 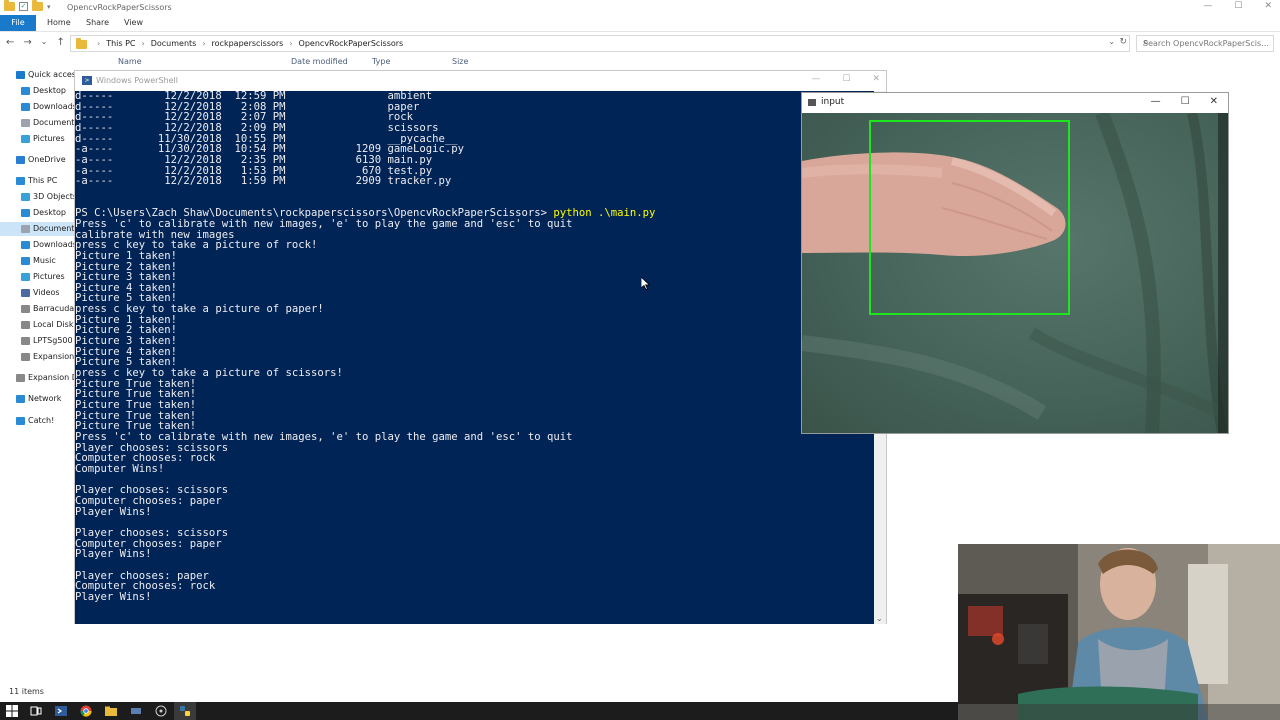 What do you see at coordinates (460, 61) in the screenshot?
I see `column-size: Size` at bounding box center [460, 61].